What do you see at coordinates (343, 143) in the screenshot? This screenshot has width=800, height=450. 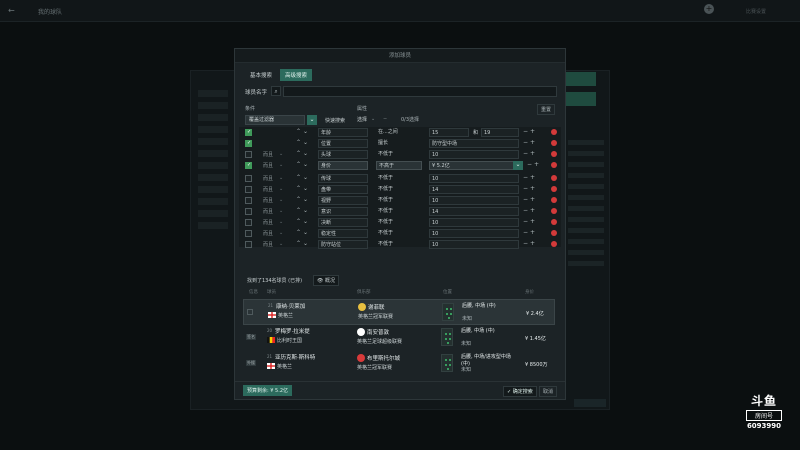 I see `filter-field: 位置` at bounding box center [343, 143].